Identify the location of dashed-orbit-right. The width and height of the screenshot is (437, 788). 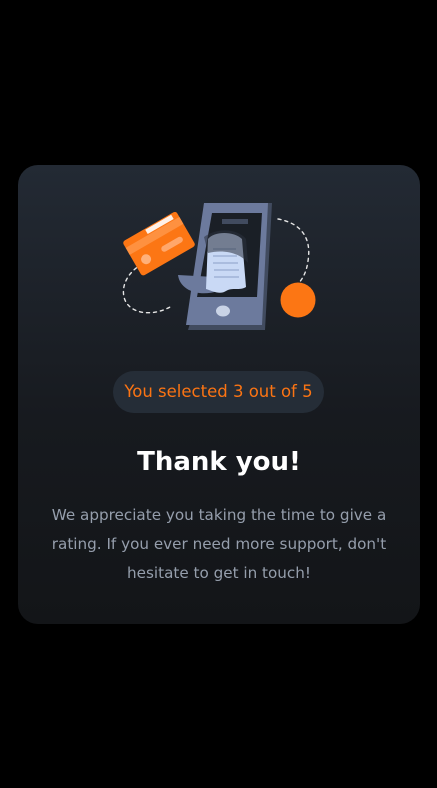
(293, 254).